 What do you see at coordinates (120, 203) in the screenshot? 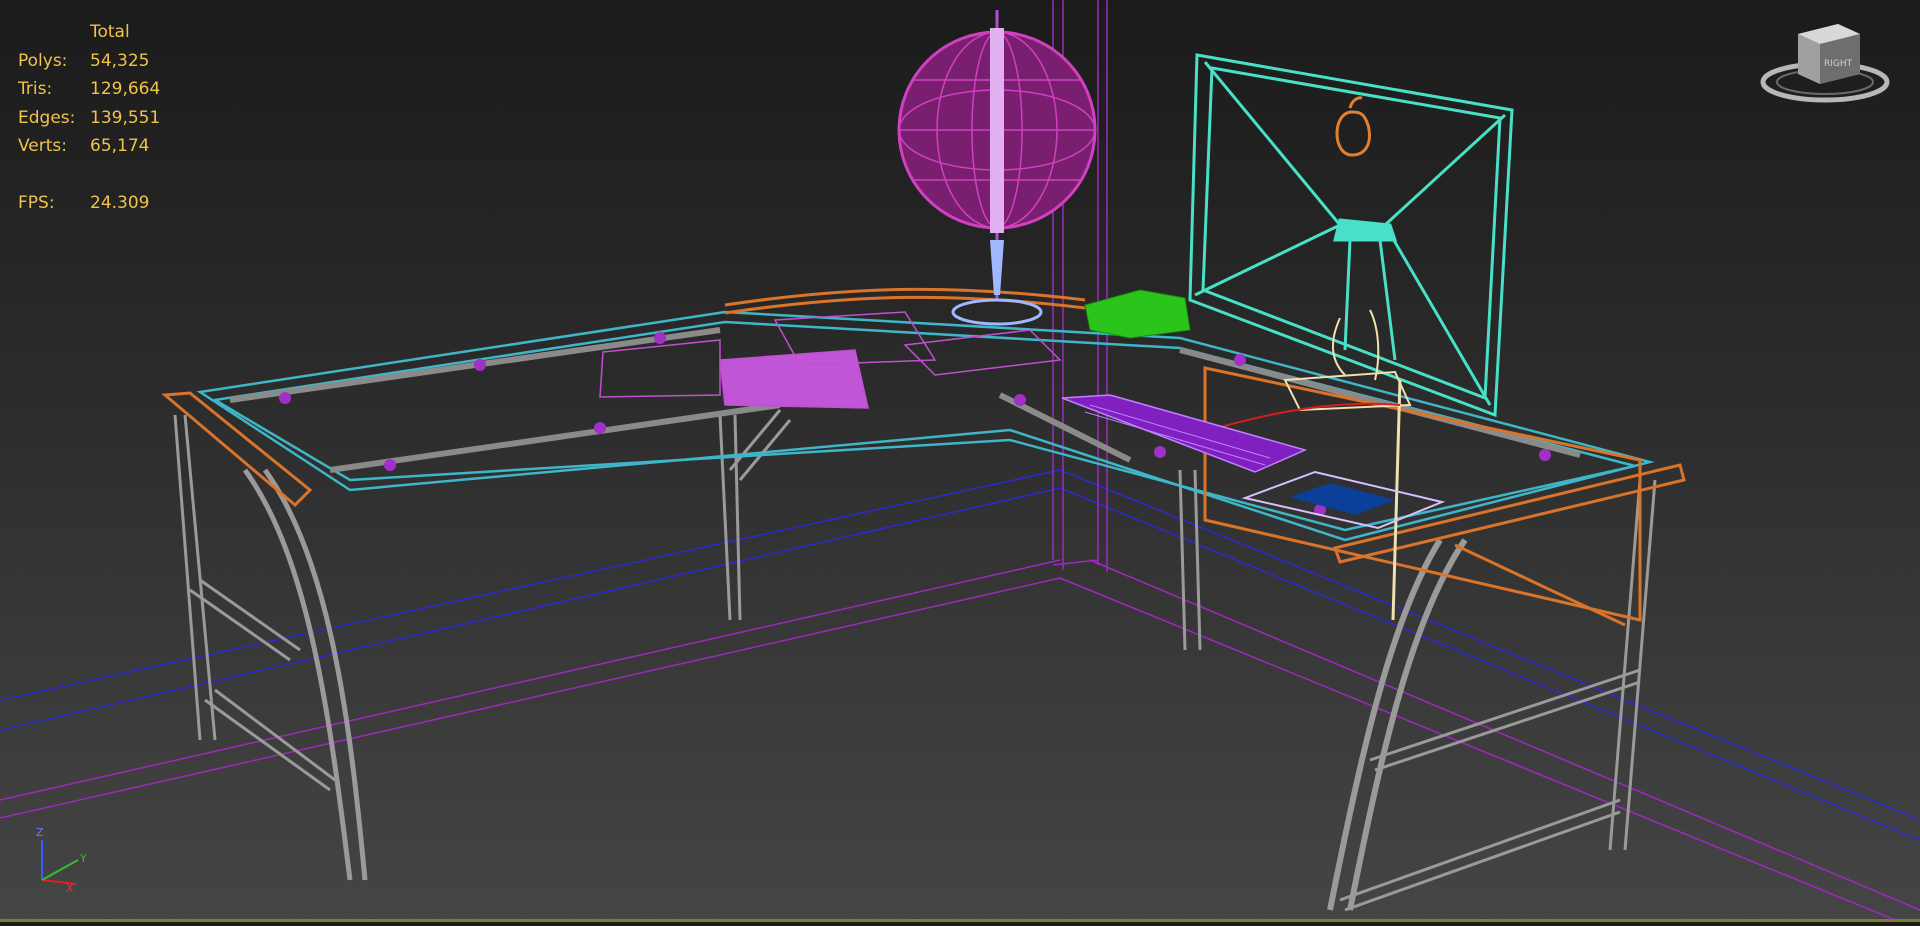
I see `fps-value: 24.309` at bounding box center [120, 203].